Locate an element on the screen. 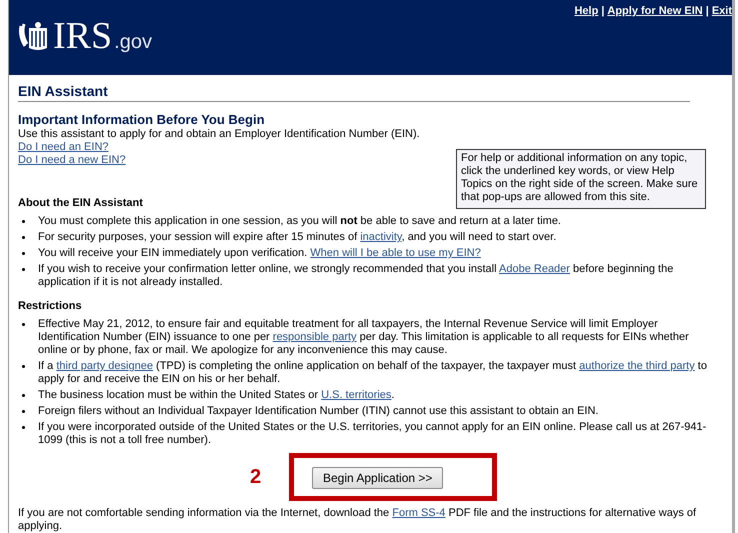 This screenshot has width=738, height=533. logo-suffix: .gov is located at coordinates (133, 42).